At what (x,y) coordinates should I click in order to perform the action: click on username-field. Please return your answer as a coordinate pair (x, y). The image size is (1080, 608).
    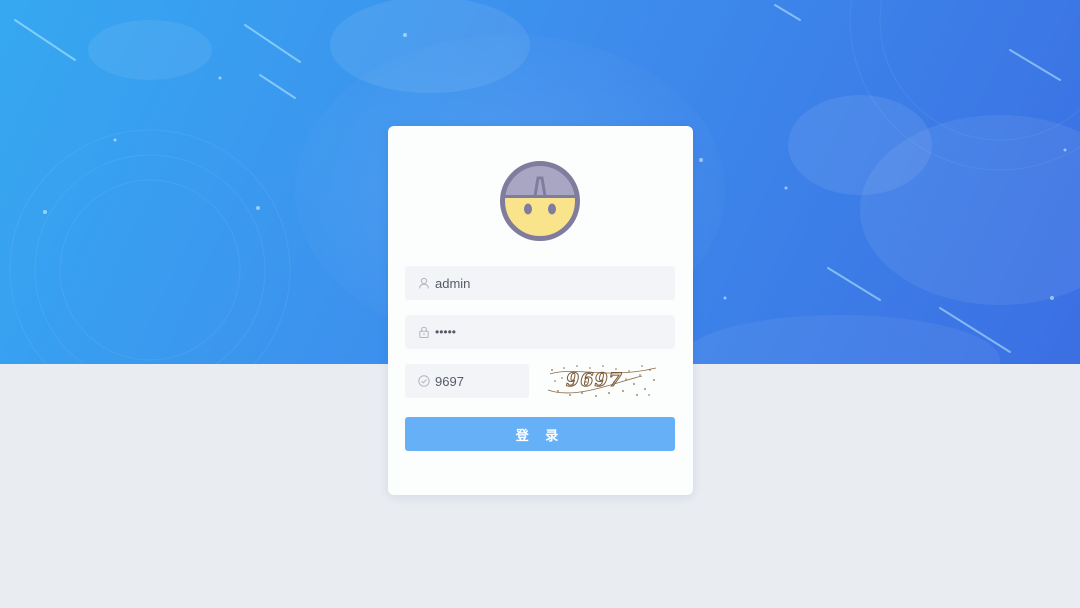
    Looking at the image, I should click on (540, 283).